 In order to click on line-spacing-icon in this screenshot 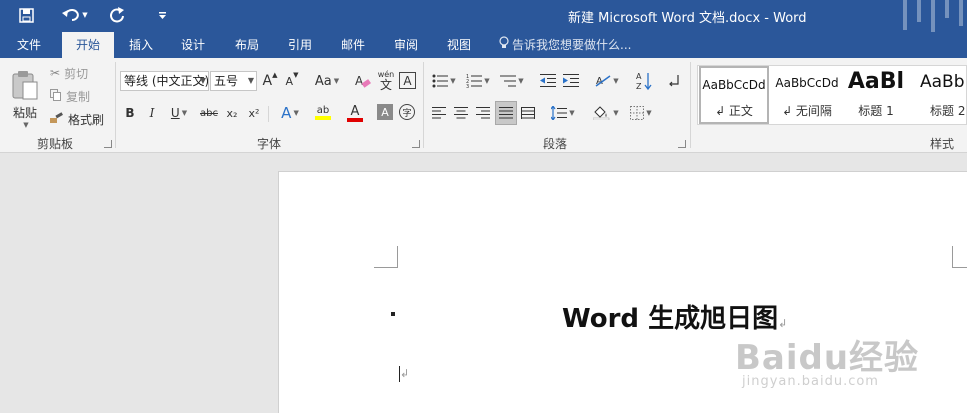, I will do `click(559, 113)`.